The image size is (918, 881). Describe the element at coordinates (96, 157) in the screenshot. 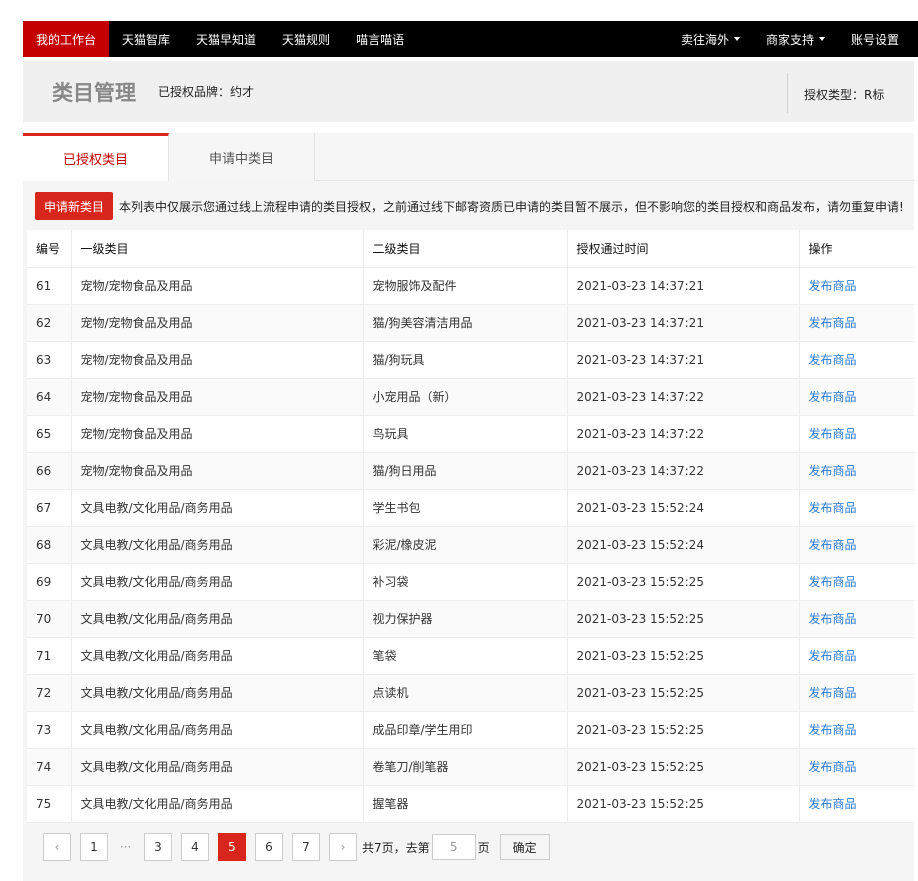

I see `tab-authorized-categories: 已授权类目` at that location.